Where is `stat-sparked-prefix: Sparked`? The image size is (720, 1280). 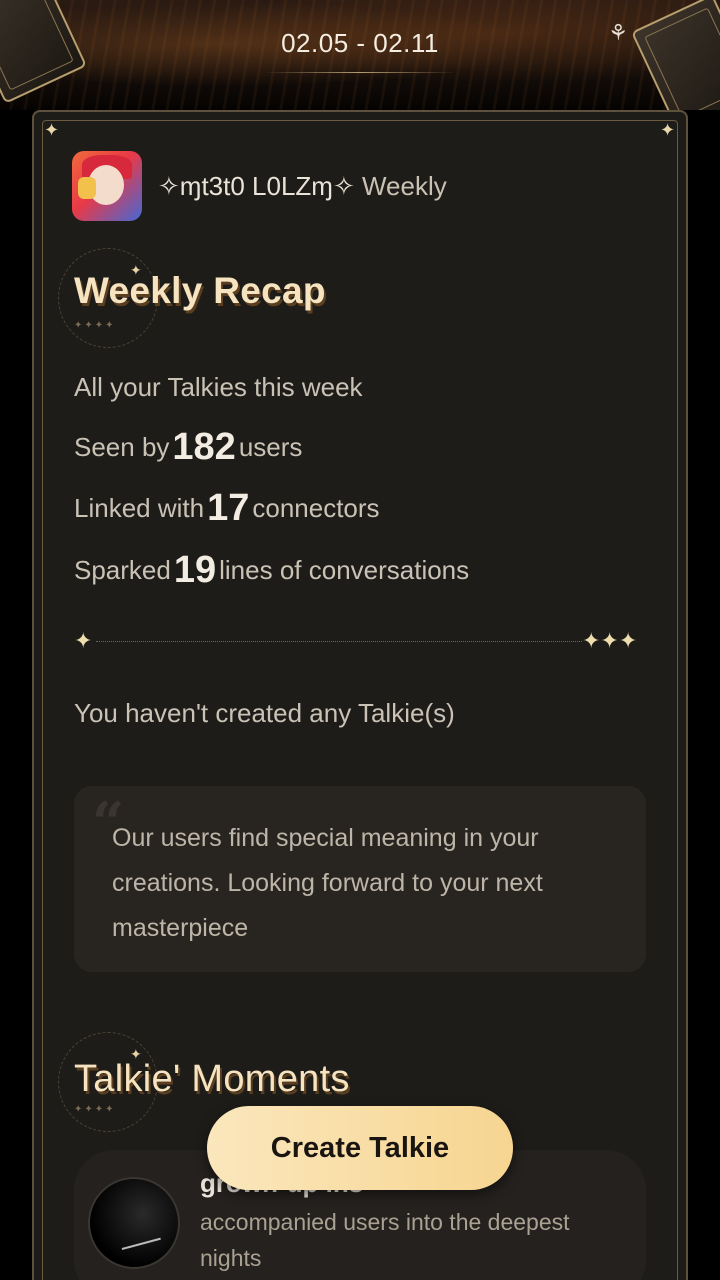 stat-sparked-prefix: Sparked is located at coordinates (122, 570).